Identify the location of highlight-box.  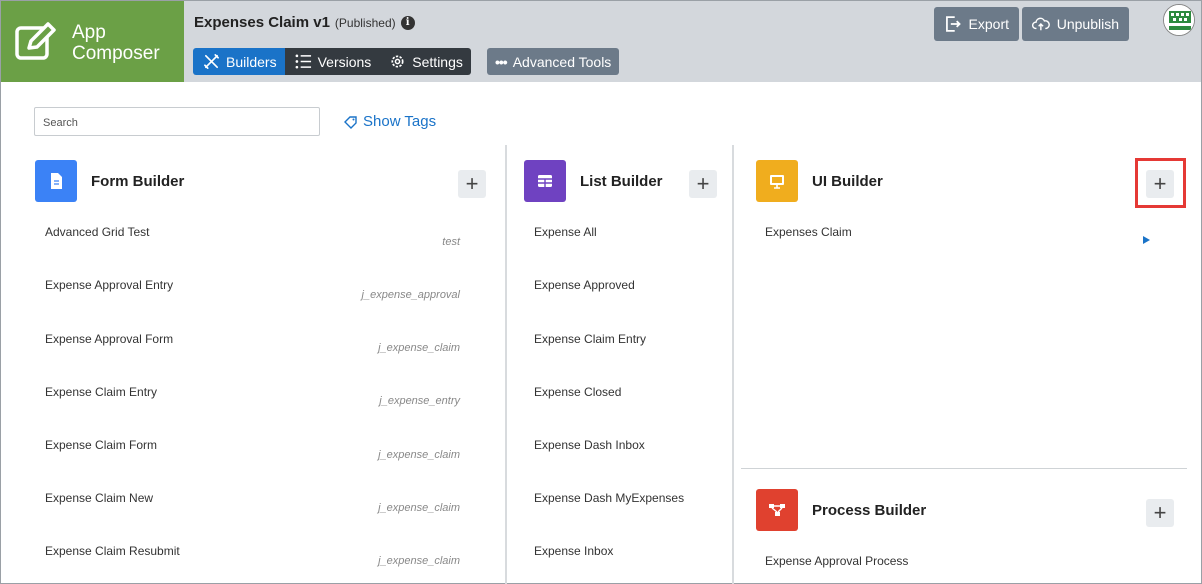
(1160, 183).